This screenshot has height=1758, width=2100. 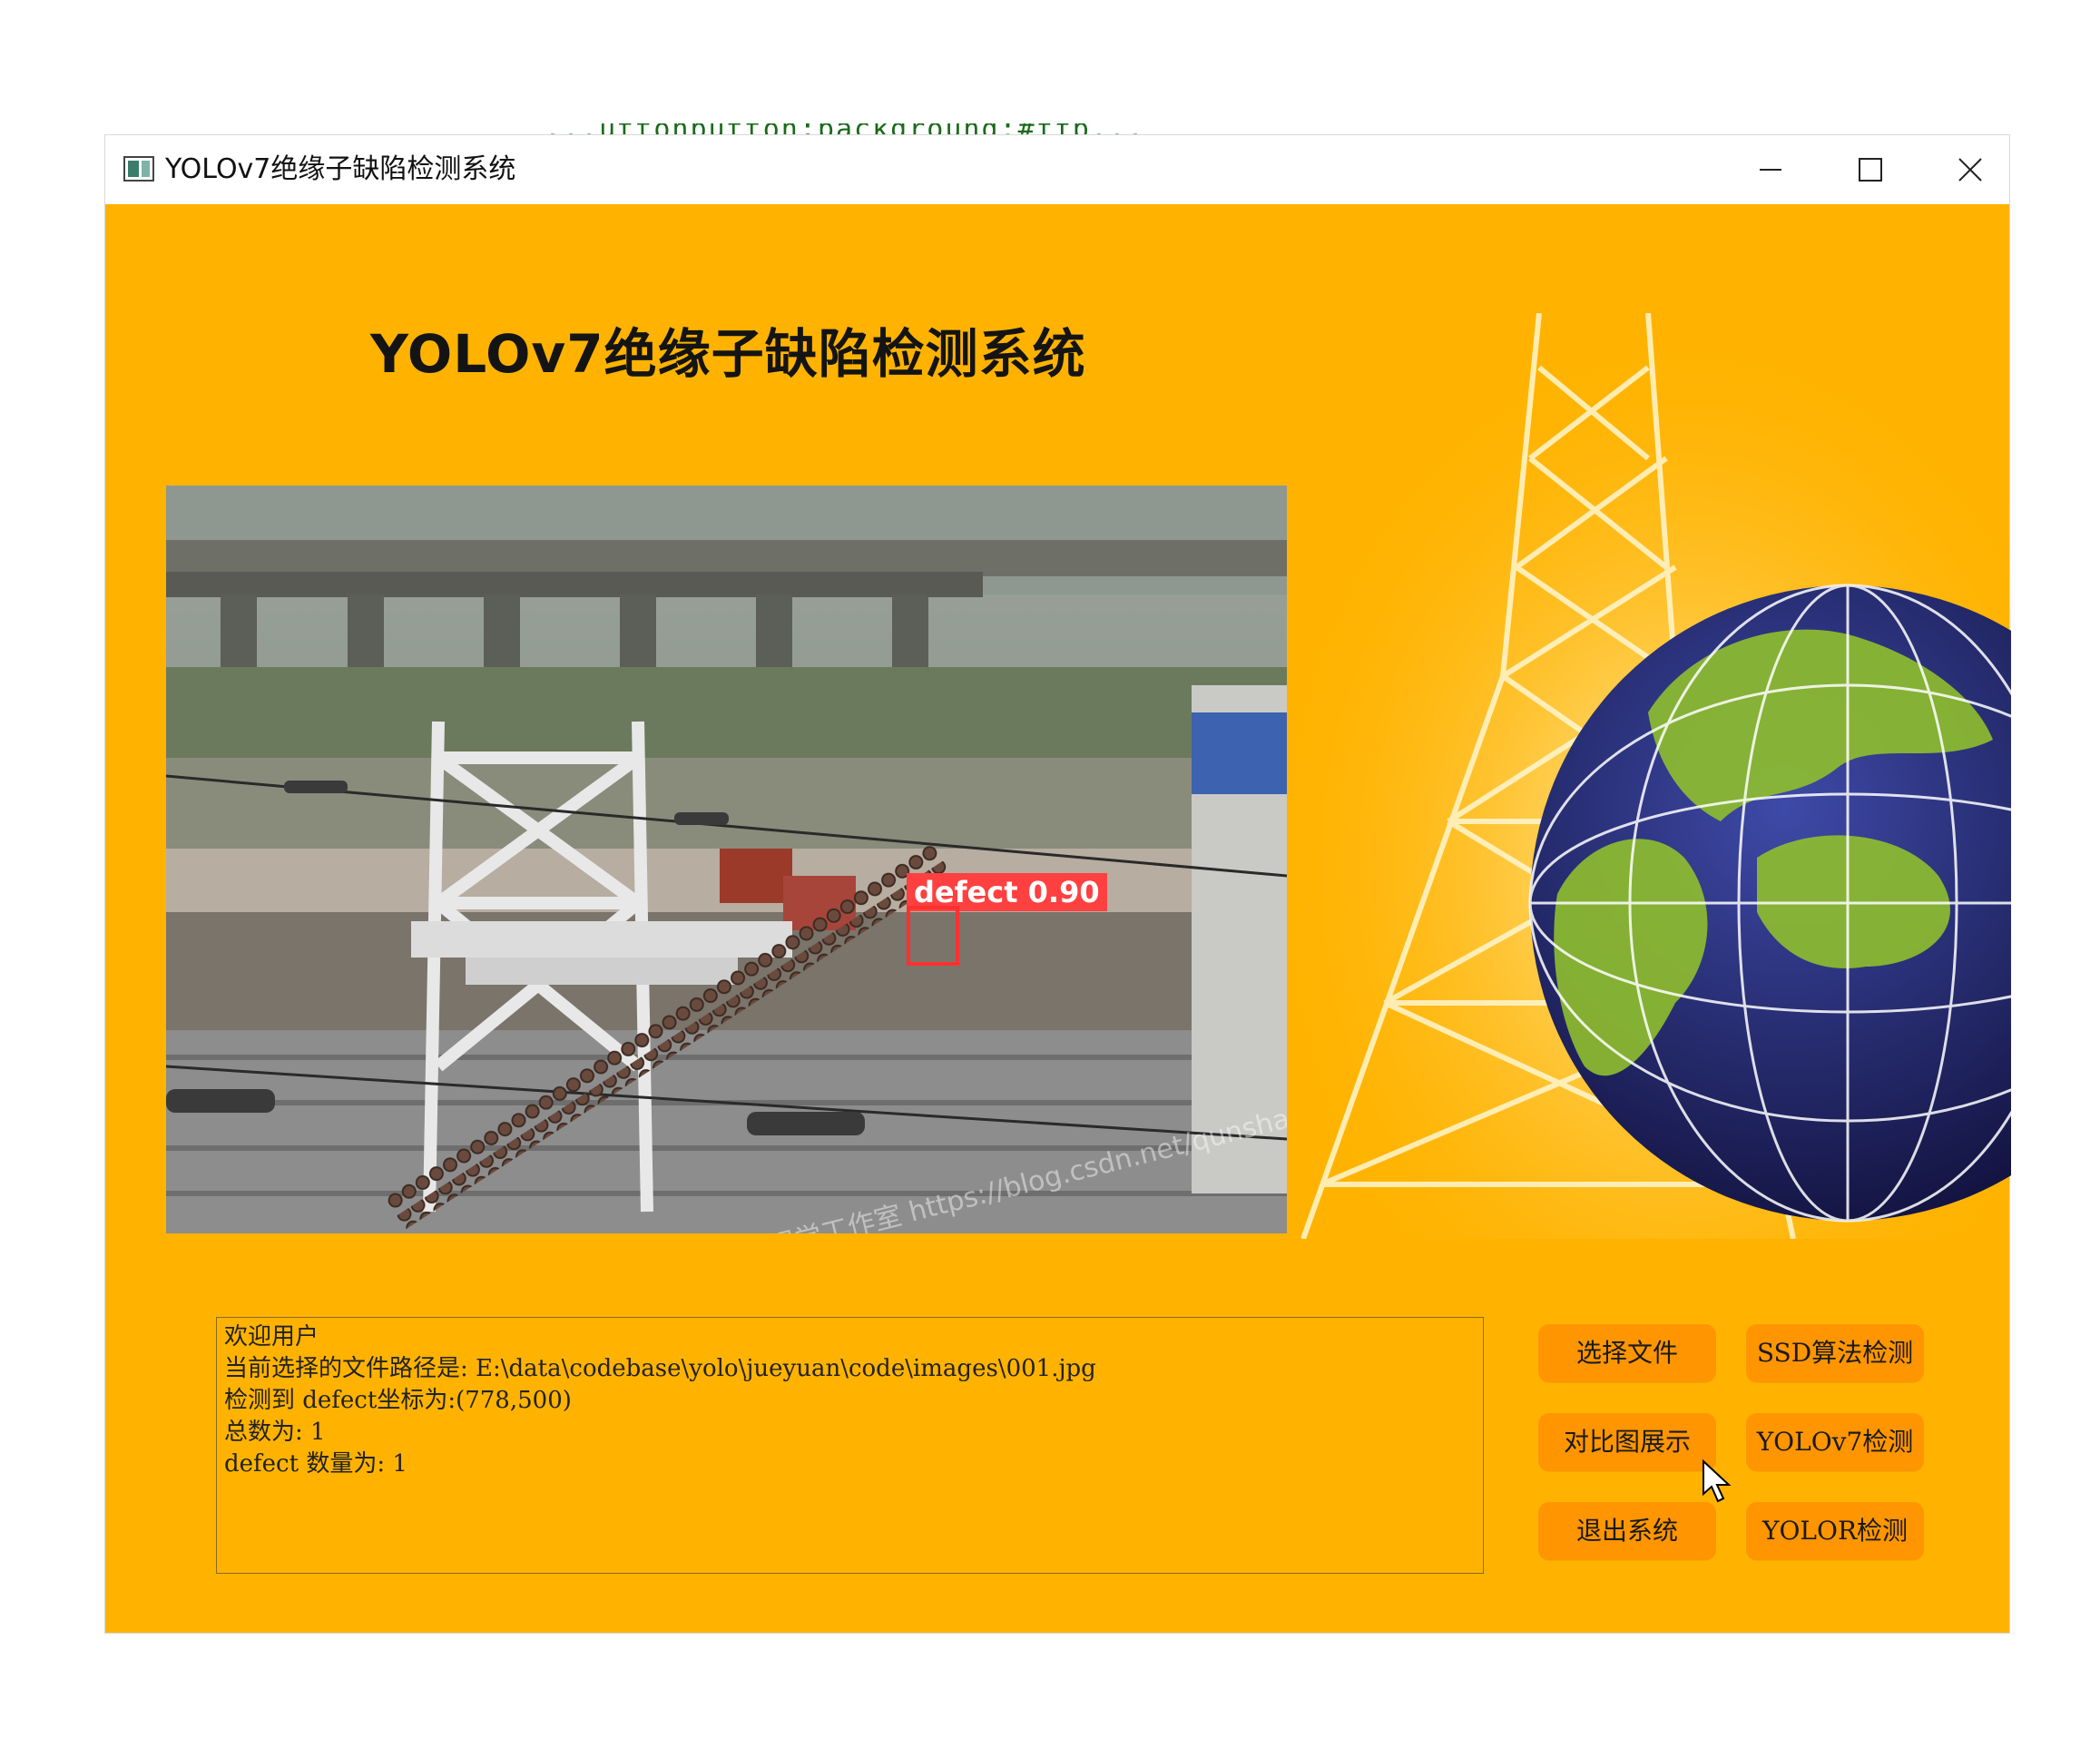 I want to click on log-line: defect 数量为: 1, so click(x=315, y=1464).